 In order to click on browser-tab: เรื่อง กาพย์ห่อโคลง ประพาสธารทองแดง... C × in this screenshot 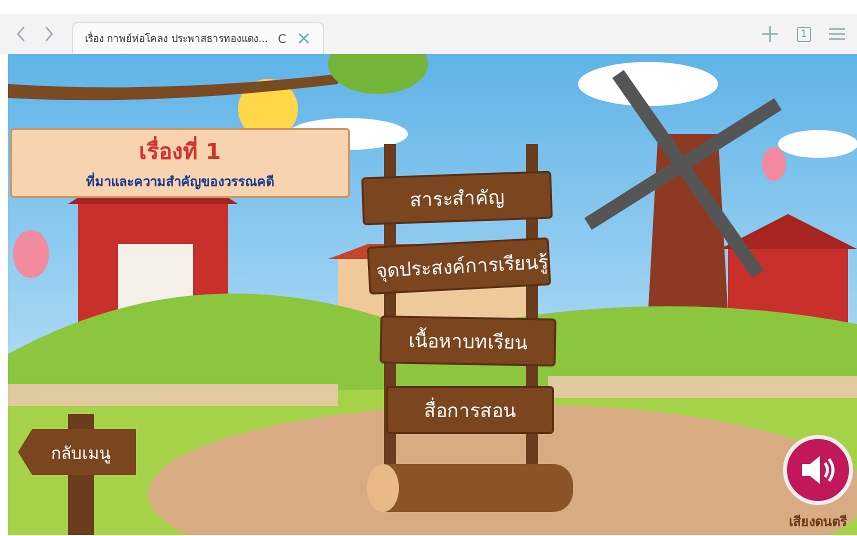, I will do `click(198, 38)`.